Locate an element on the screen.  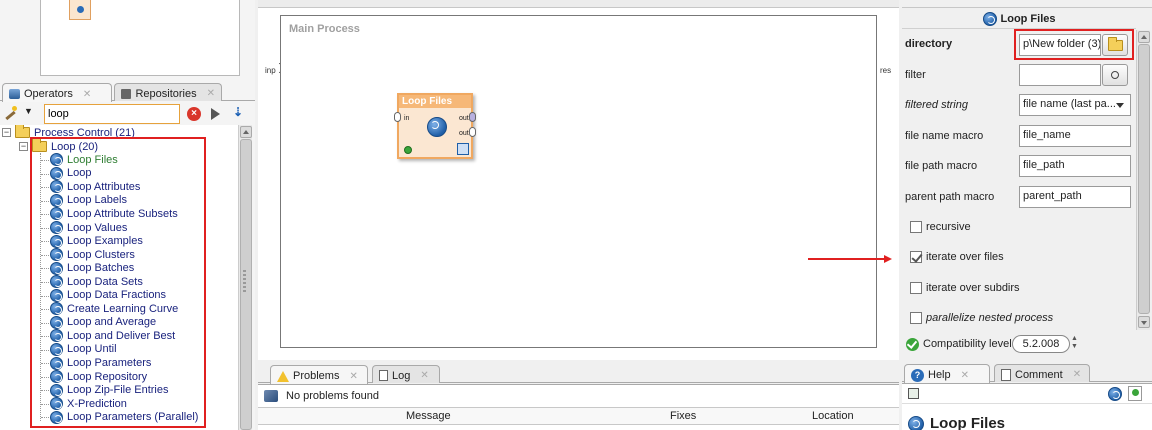
operator-list-item-label: Loop Data Fractions is located at coordinates (117, 295).